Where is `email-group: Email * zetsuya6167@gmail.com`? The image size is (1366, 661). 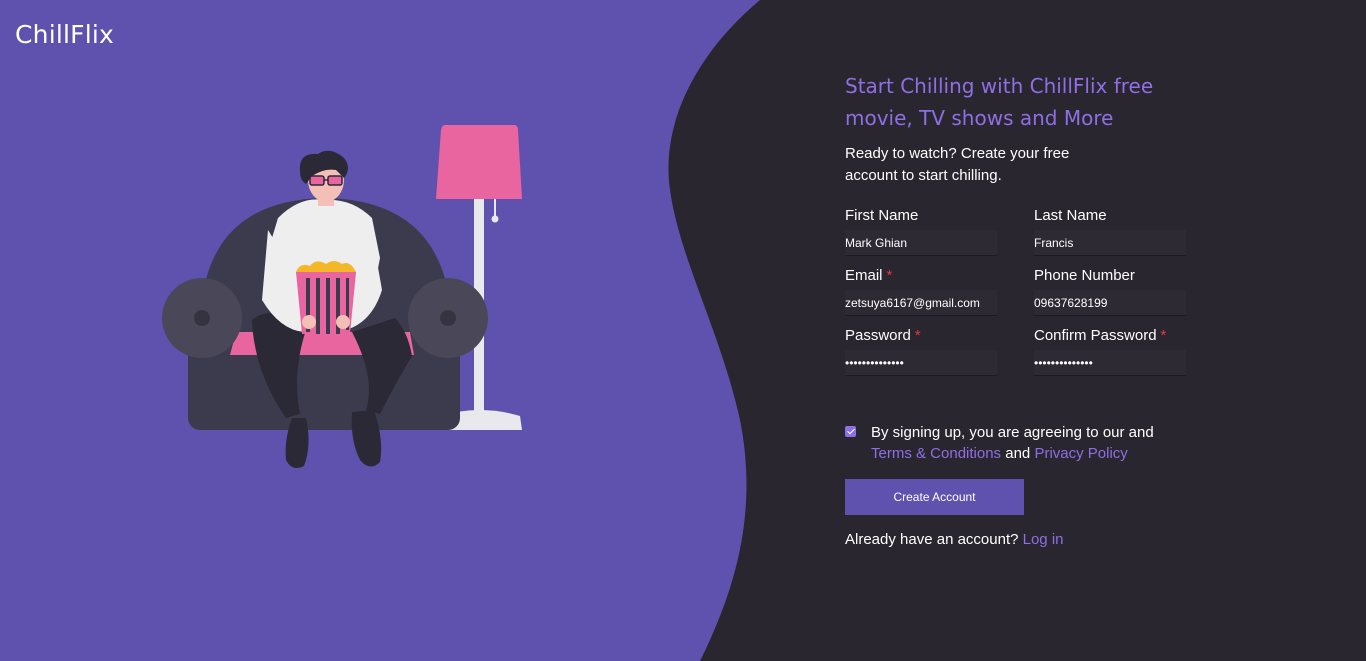
email-group: Email * zetsuya6167@gmail.com is located at coordinates (921, 291).